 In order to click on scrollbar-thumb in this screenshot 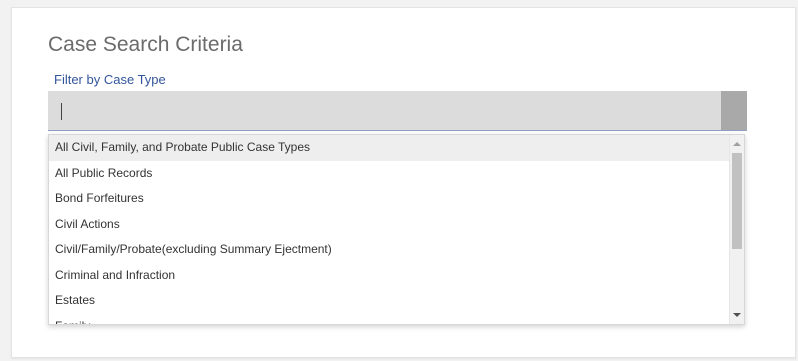, I will do `click(737, 201)`.